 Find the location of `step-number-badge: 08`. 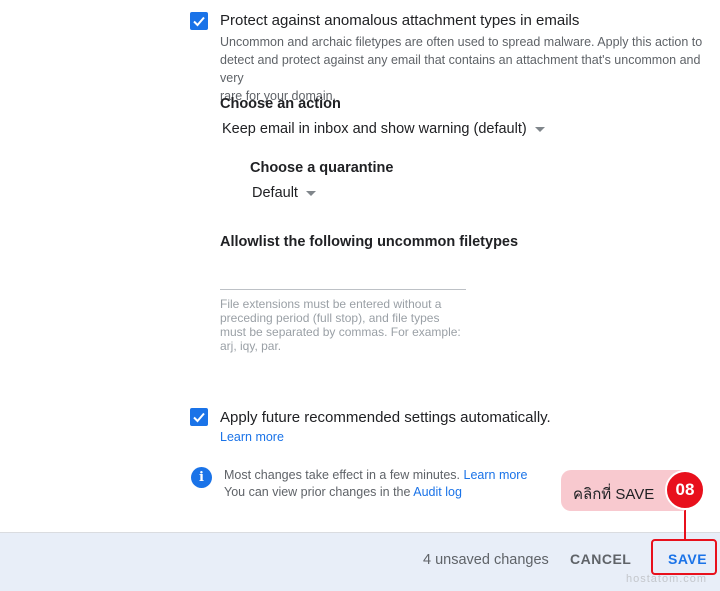

step-number-badge: 08 is located at coordinates (685, 490).